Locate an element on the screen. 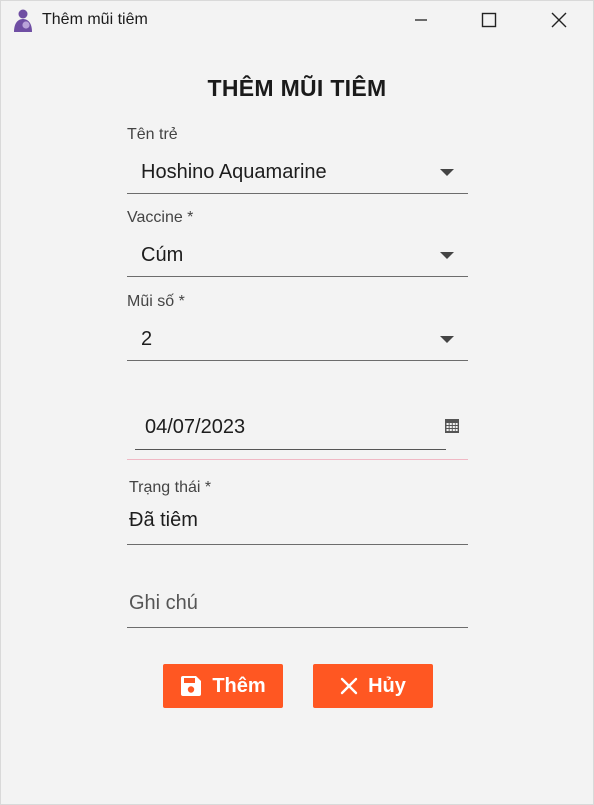  save-icon is located at coordinates (191, 686).